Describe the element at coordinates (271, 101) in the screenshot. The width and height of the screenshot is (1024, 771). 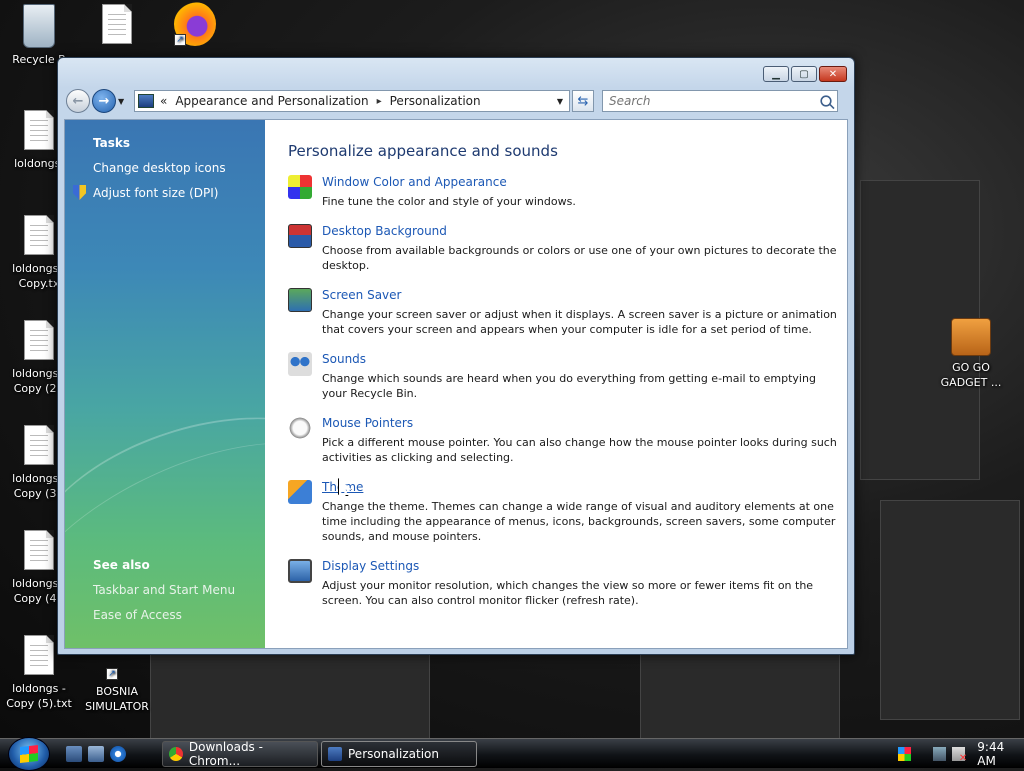
I see `breadcrumb-appearance: Appearance and Personalization` at that location.